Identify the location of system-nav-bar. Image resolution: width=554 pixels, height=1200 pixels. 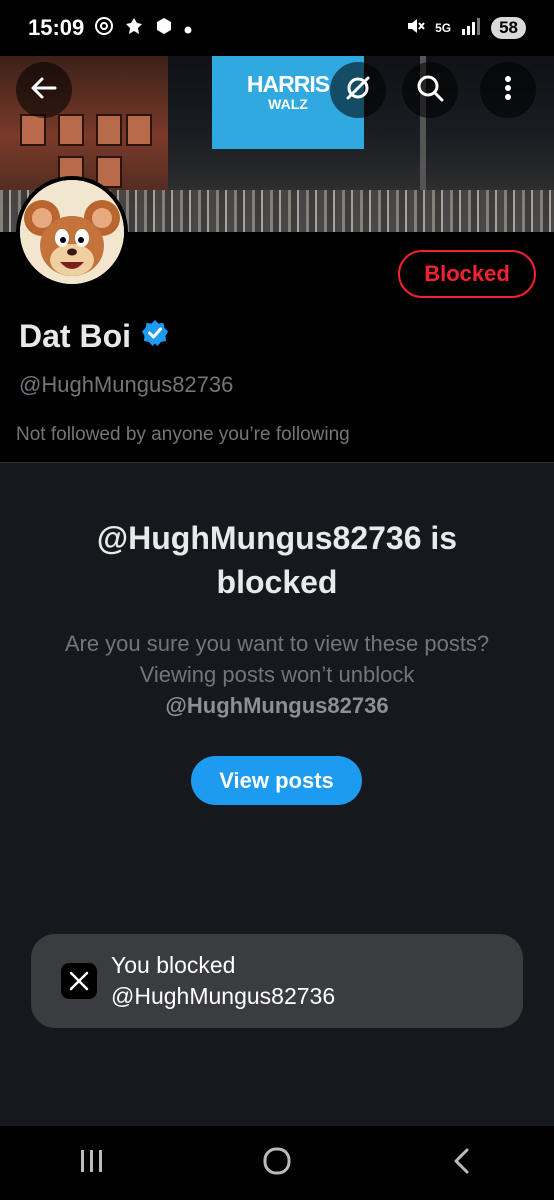
(277, 1163).